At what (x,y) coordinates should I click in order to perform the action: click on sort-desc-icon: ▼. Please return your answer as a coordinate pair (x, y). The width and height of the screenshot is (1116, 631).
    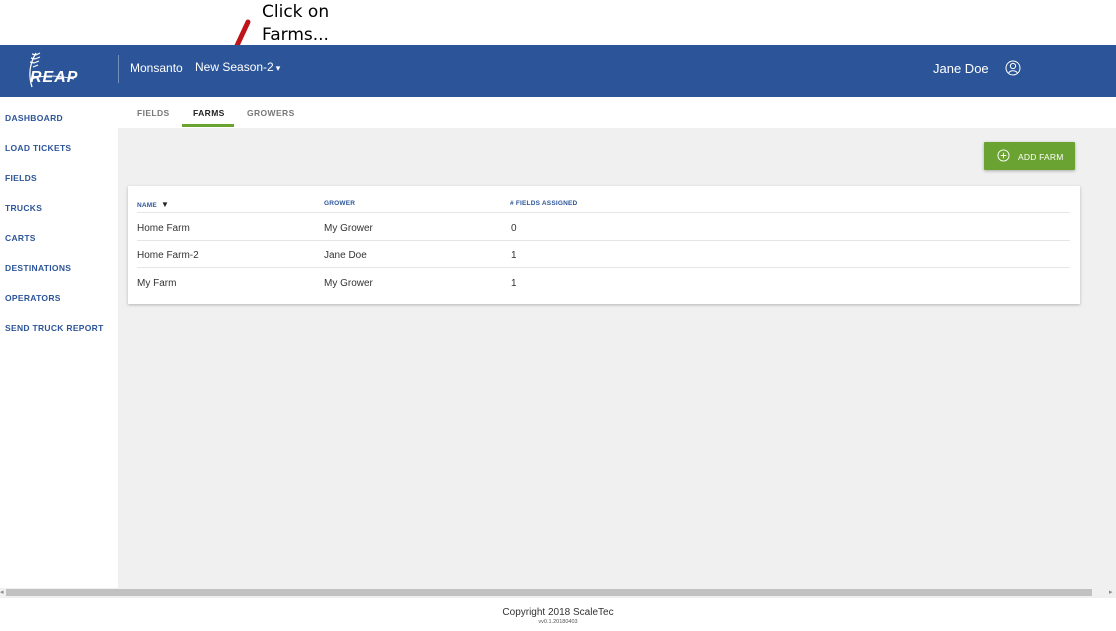
    Looking at the image, I should click on (165, 204).